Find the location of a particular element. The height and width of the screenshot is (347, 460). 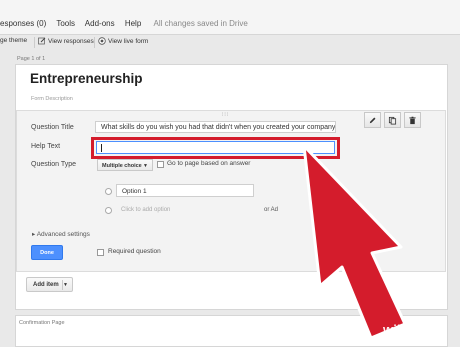

annotation-arrow-icon is located at coordinates (354, 242).